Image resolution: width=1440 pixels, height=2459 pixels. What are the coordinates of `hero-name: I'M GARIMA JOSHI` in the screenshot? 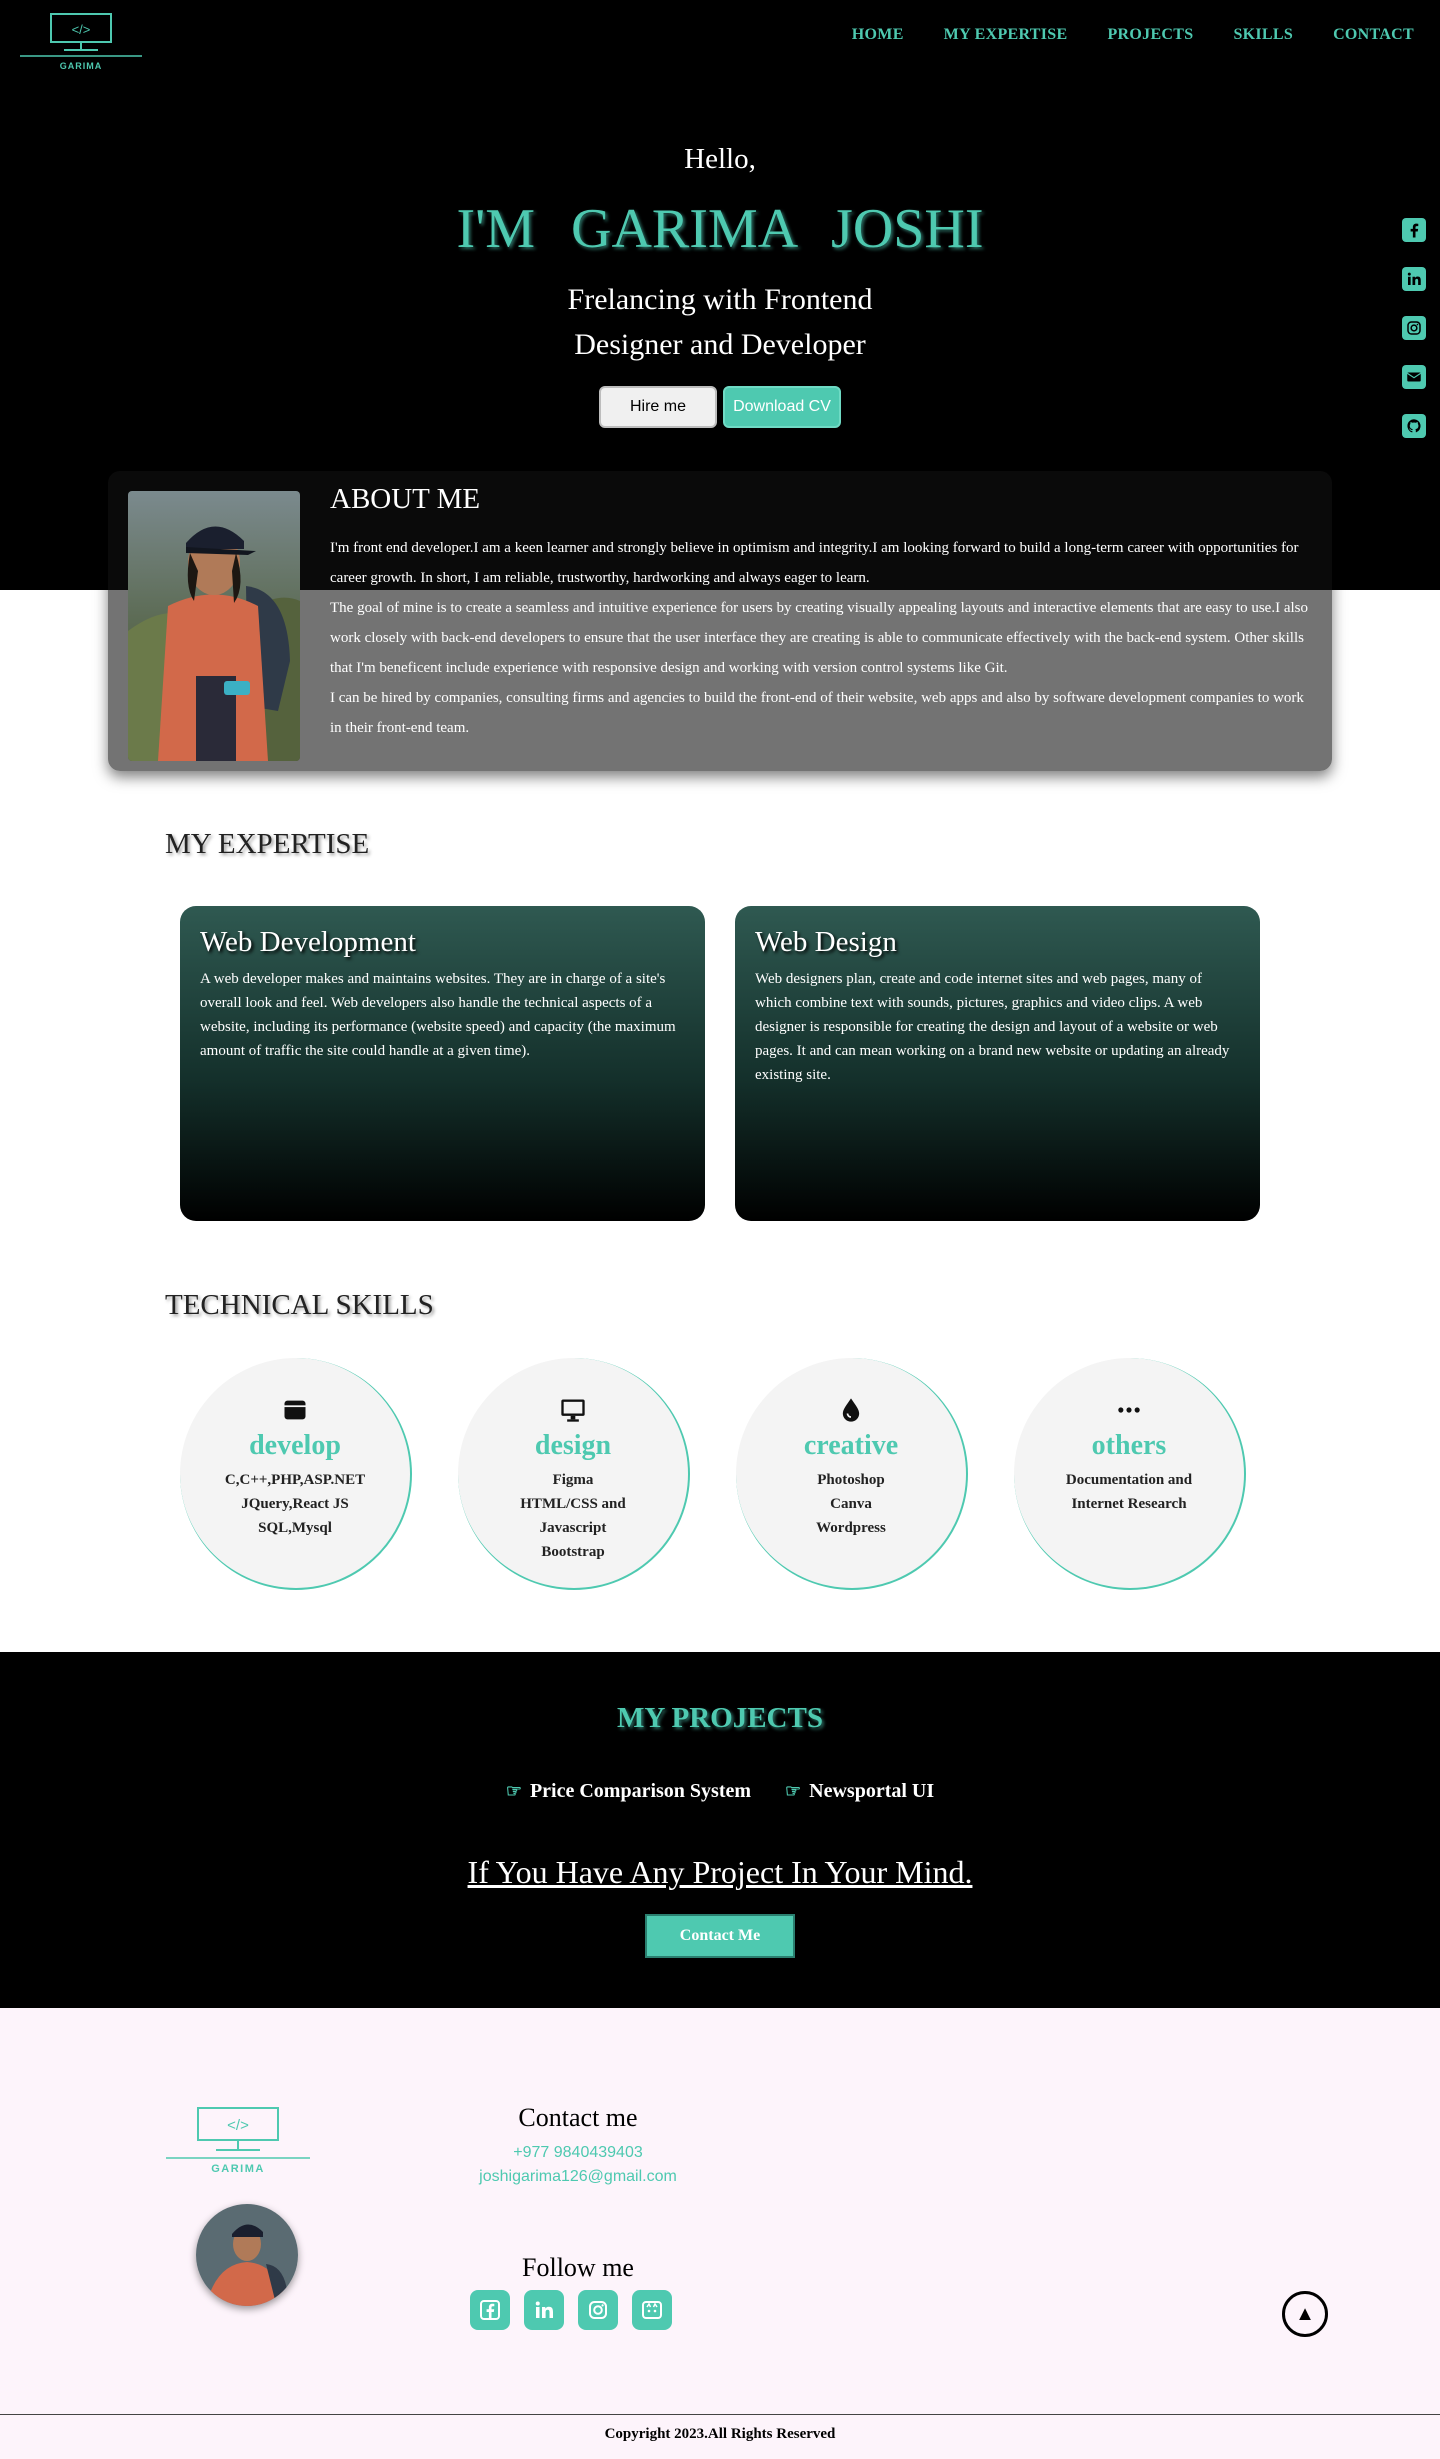 It's located at (720, 229).